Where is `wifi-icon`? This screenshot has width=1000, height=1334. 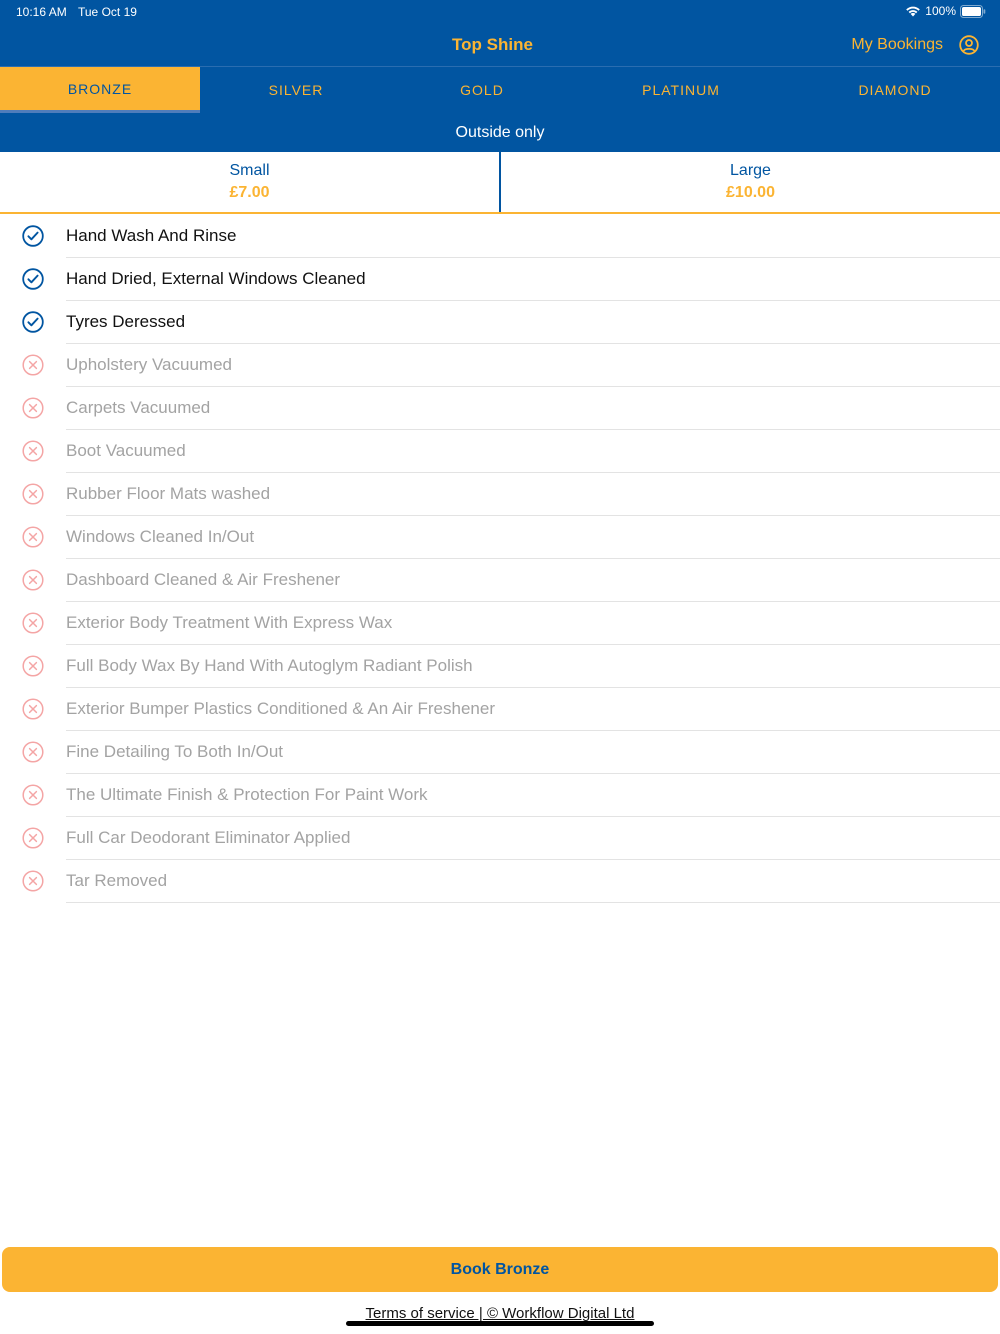 wifi-icon is located at coordinates (913, 11).